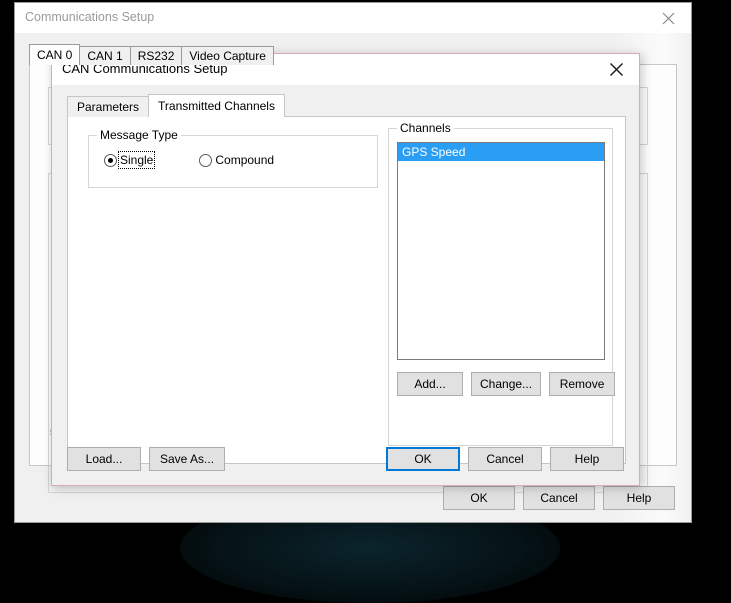 The width and height of the screenshot is (731, 603). What do you see at coordinates (108, 106) in the screenshot?
I see `tab-parameters: Parameters` at bounding box center [108, 106].